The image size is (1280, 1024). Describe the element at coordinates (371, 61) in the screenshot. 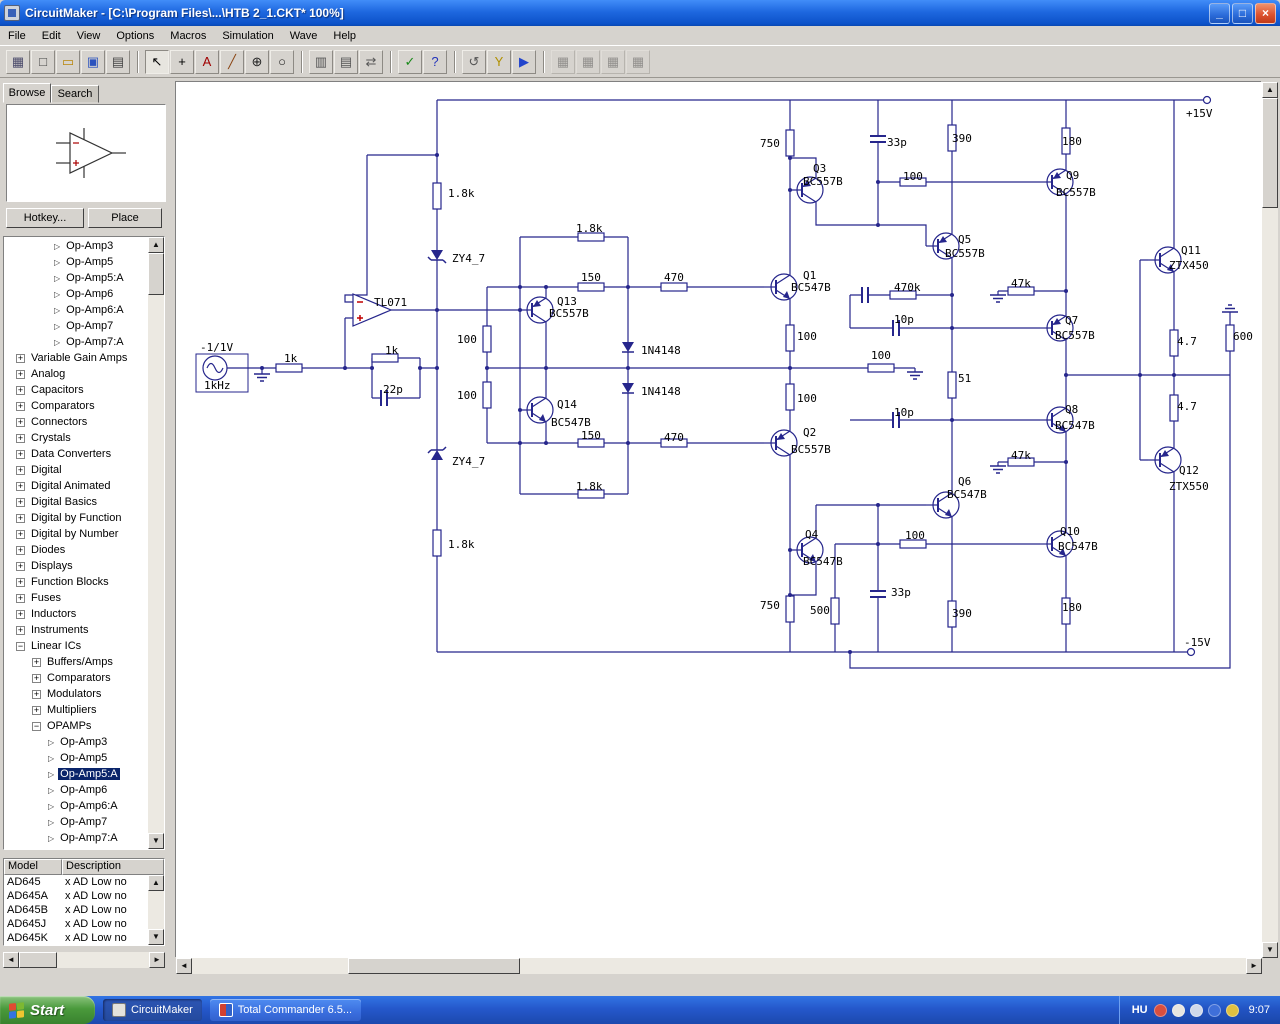

I see `pan-view-button: ⇄` at that location.